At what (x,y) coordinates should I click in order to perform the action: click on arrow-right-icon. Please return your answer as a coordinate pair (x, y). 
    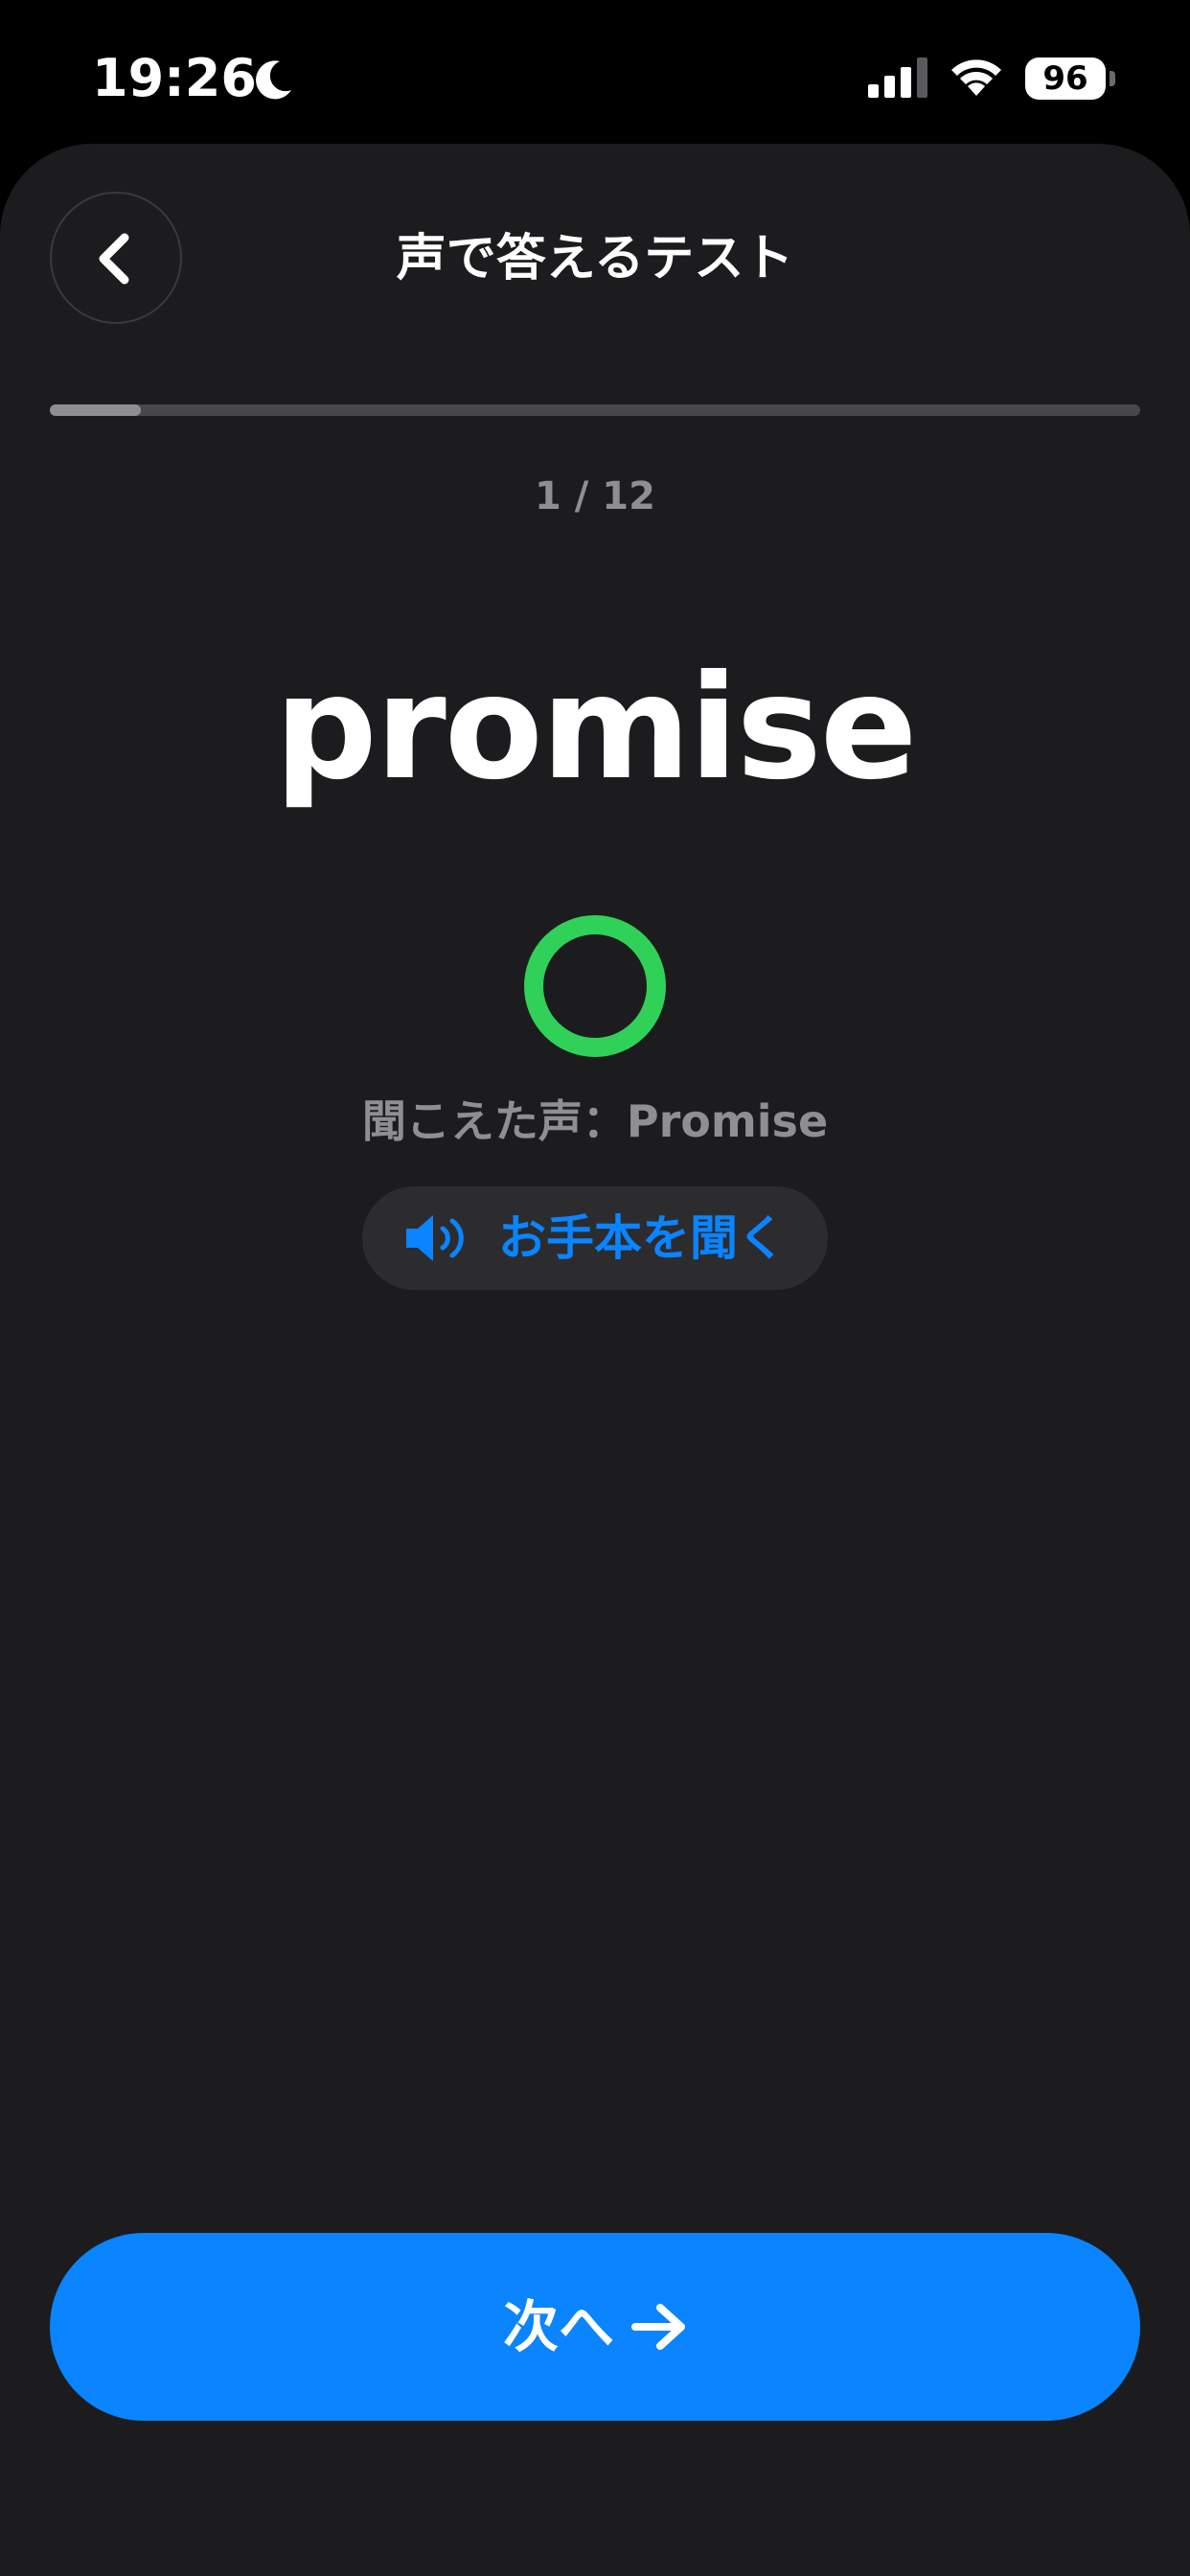
    Looking at the image, I should click on (658, 2327).